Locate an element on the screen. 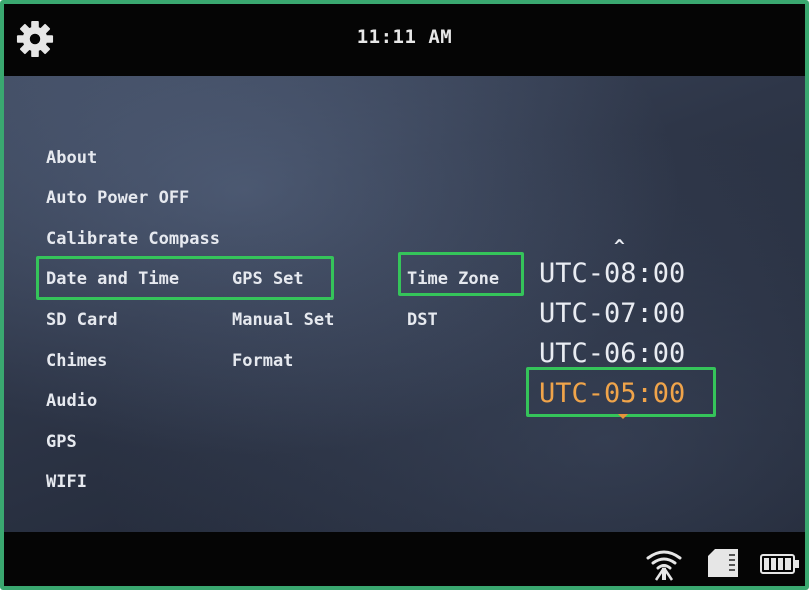  status-bar is located at coordinates (404, 559).